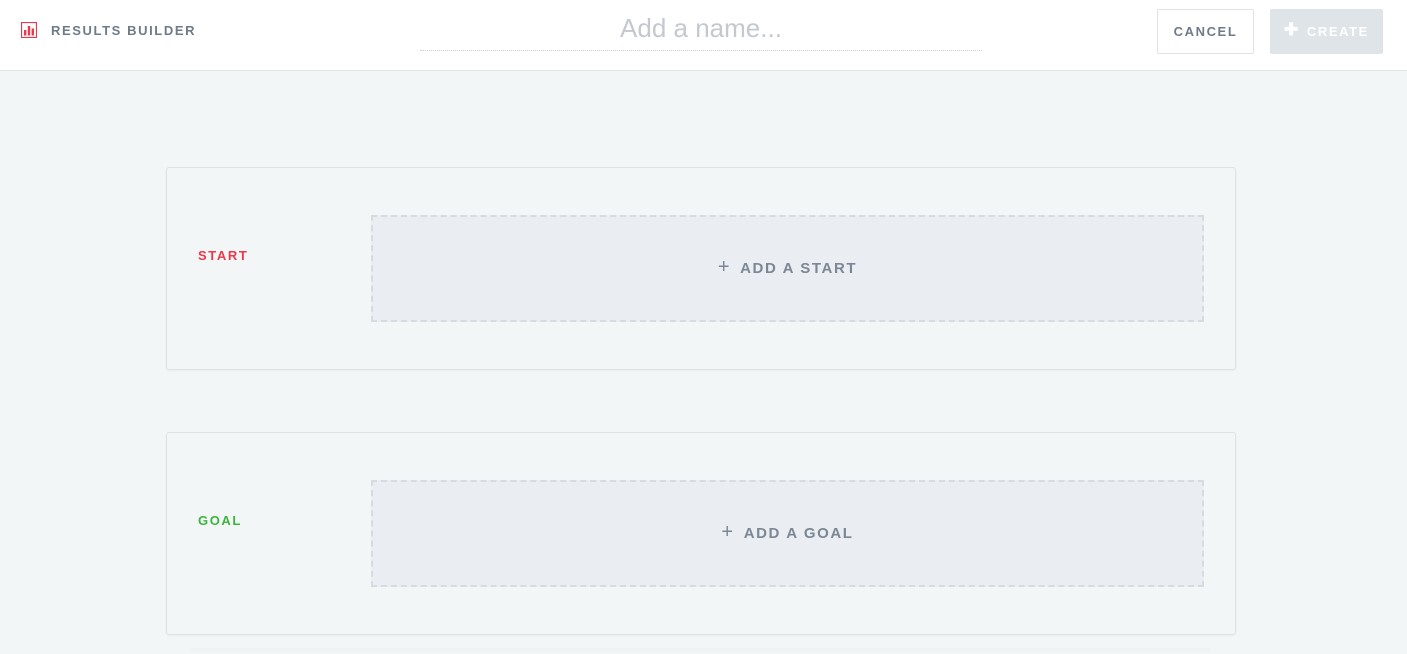 The image size is (1407, 654). Describe the element at coordinates (220, 520) in the screenshot. I see `goal-label: GOAL` at that location.